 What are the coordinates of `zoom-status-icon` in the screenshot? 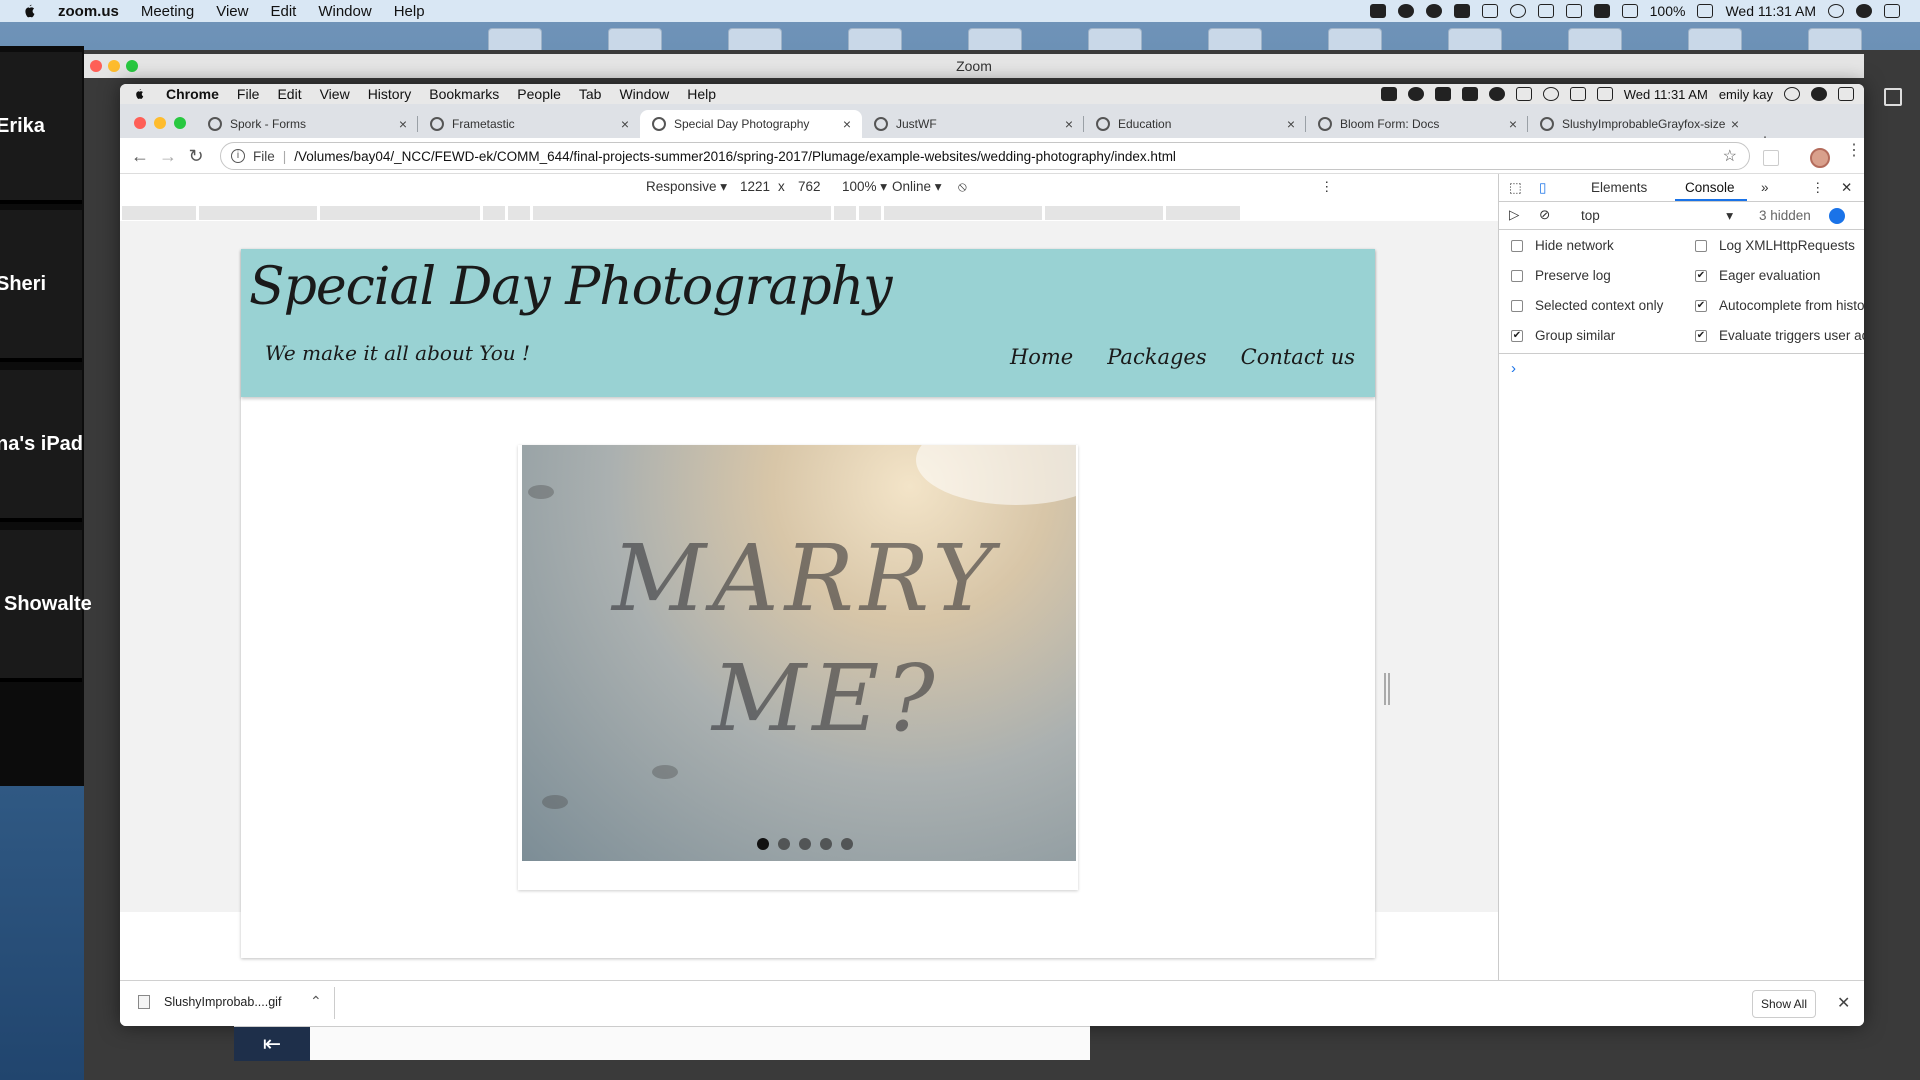 It's located at (1377, 11).